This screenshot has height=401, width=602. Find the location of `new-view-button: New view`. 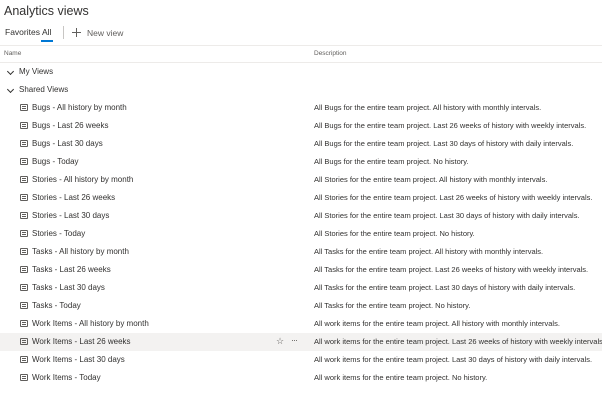

new-view-button: New view is located at coordinates (97, 32).